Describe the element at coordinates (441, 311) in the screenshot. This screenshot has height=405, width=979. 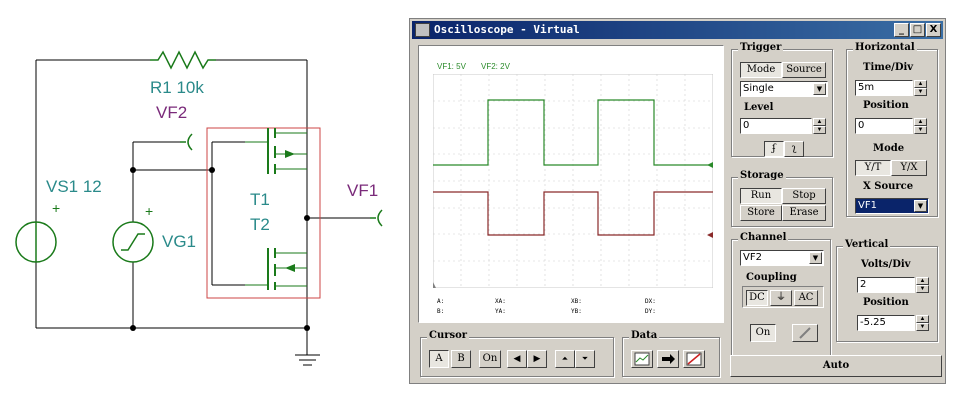
I see `readout-b: B:` at that location.